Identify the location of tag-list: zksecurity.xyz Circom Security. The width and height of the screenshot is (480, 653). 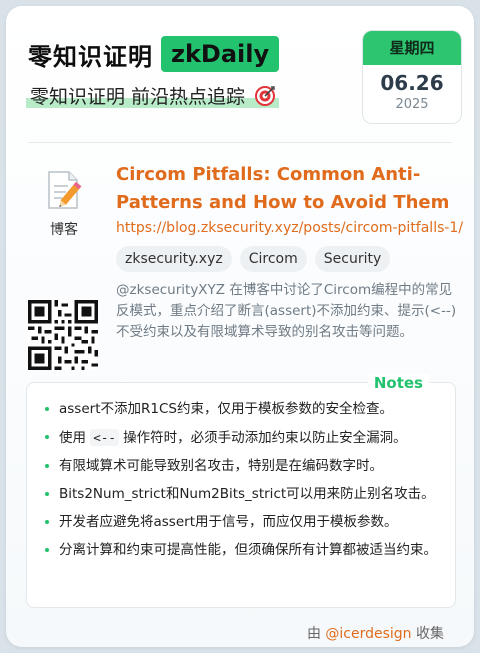
(253, 259).